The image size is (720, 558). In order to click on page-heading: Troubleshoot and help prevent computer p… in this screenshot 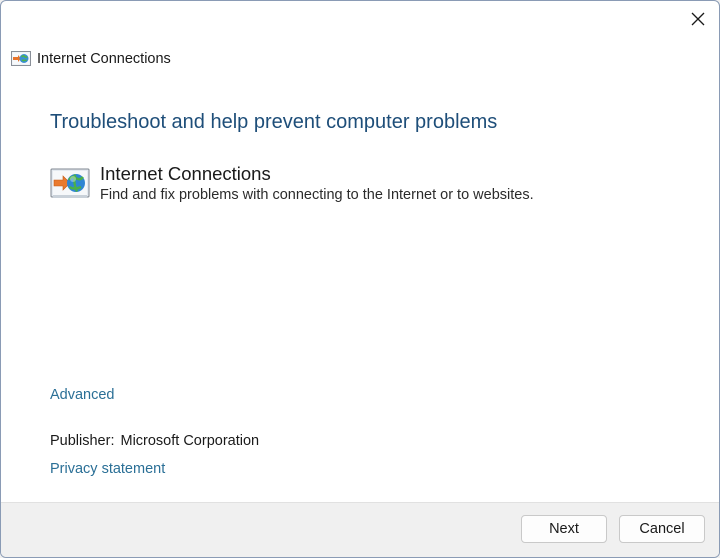, I will do `click(274, 122)`.